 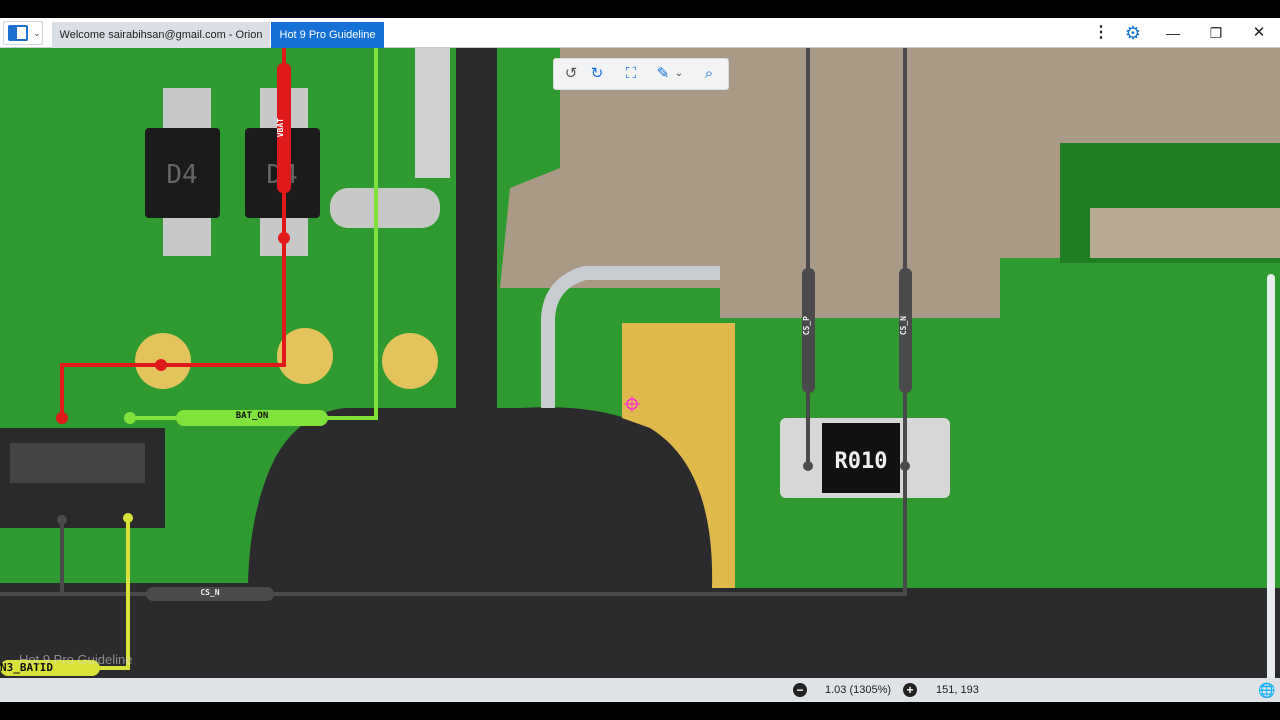 What do you see at coordinates (663, 74) in the screenshot?
I see `measure-icon: ✎` at bounding box center [663, 74].